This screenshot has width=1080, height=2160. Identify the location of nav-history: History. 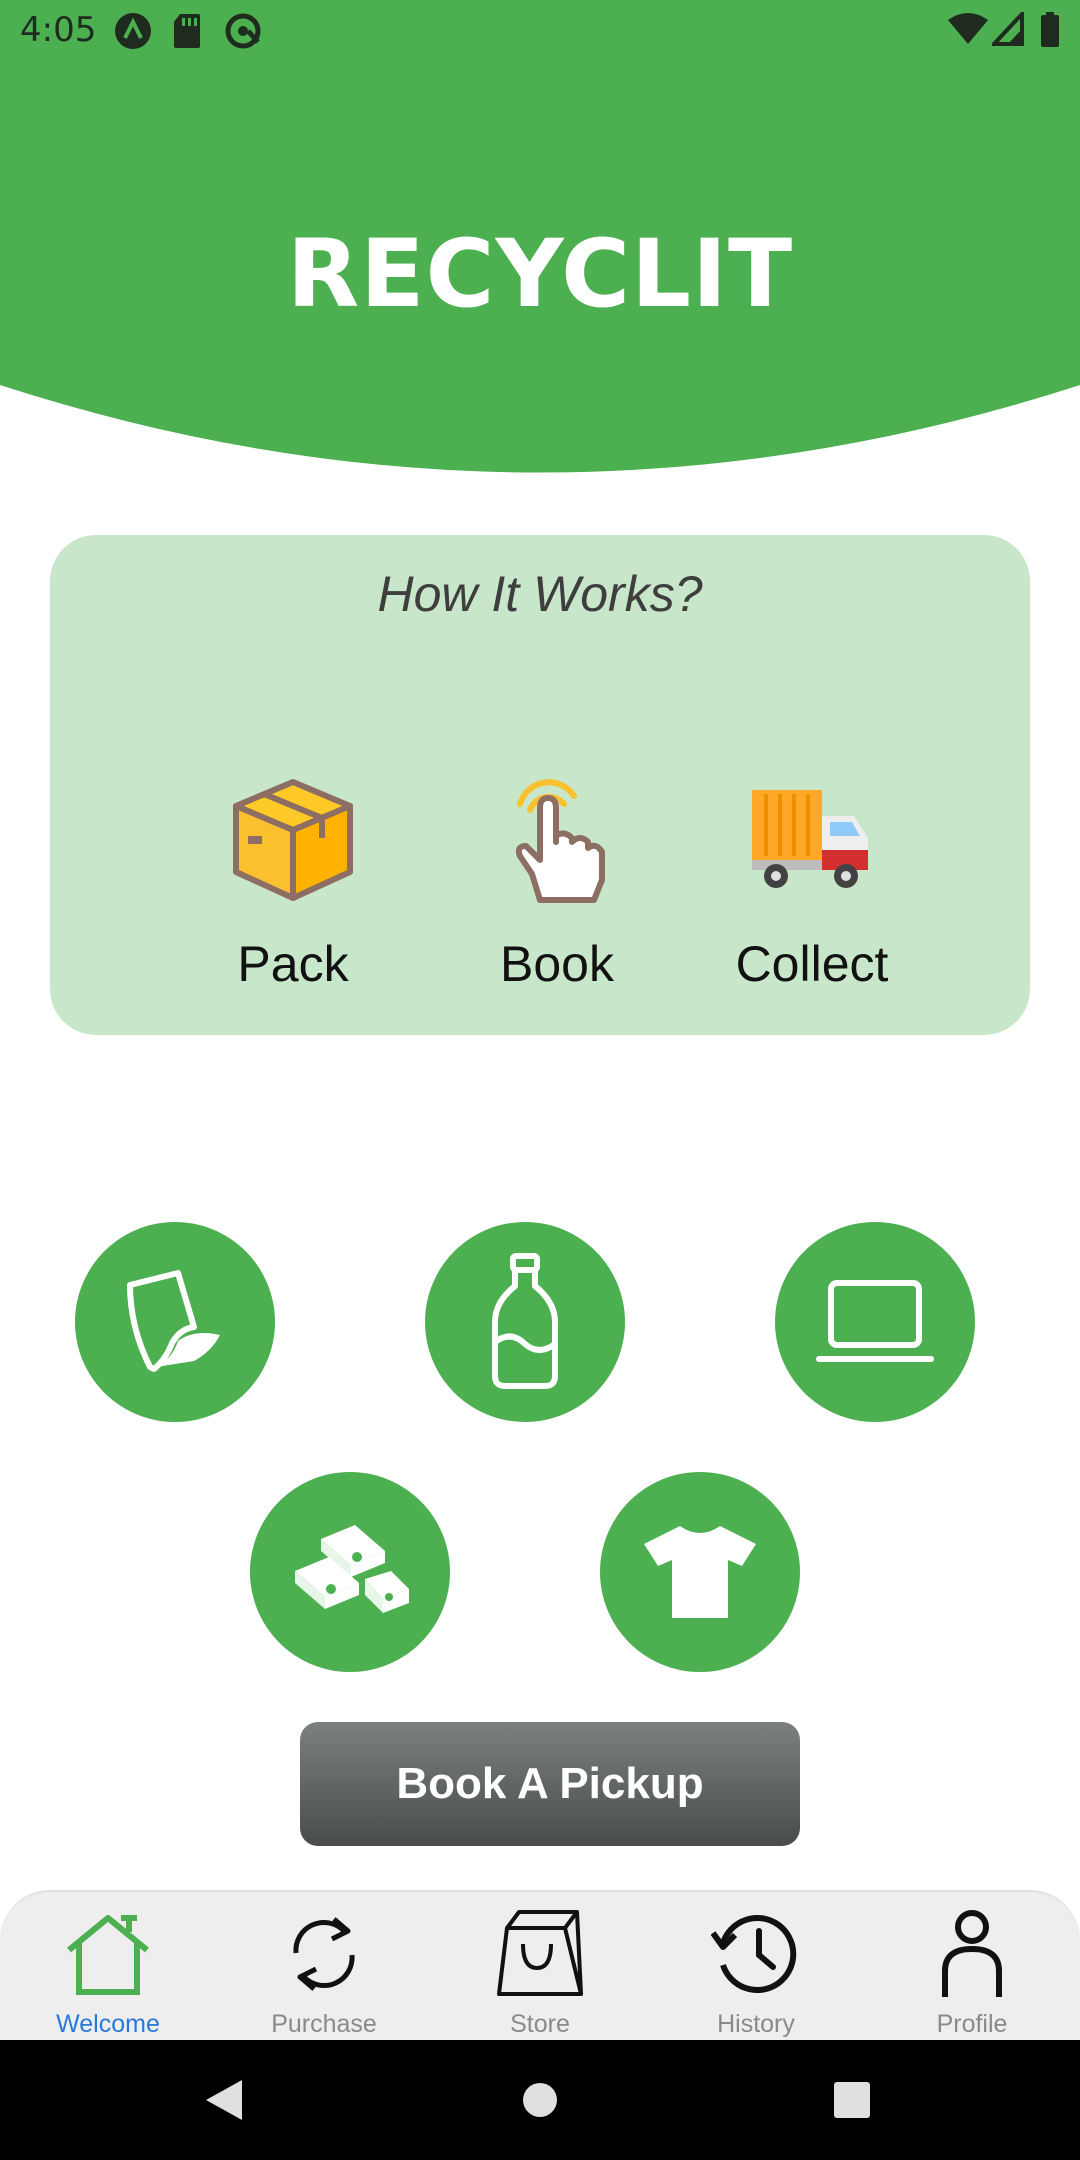
(756, 1967).